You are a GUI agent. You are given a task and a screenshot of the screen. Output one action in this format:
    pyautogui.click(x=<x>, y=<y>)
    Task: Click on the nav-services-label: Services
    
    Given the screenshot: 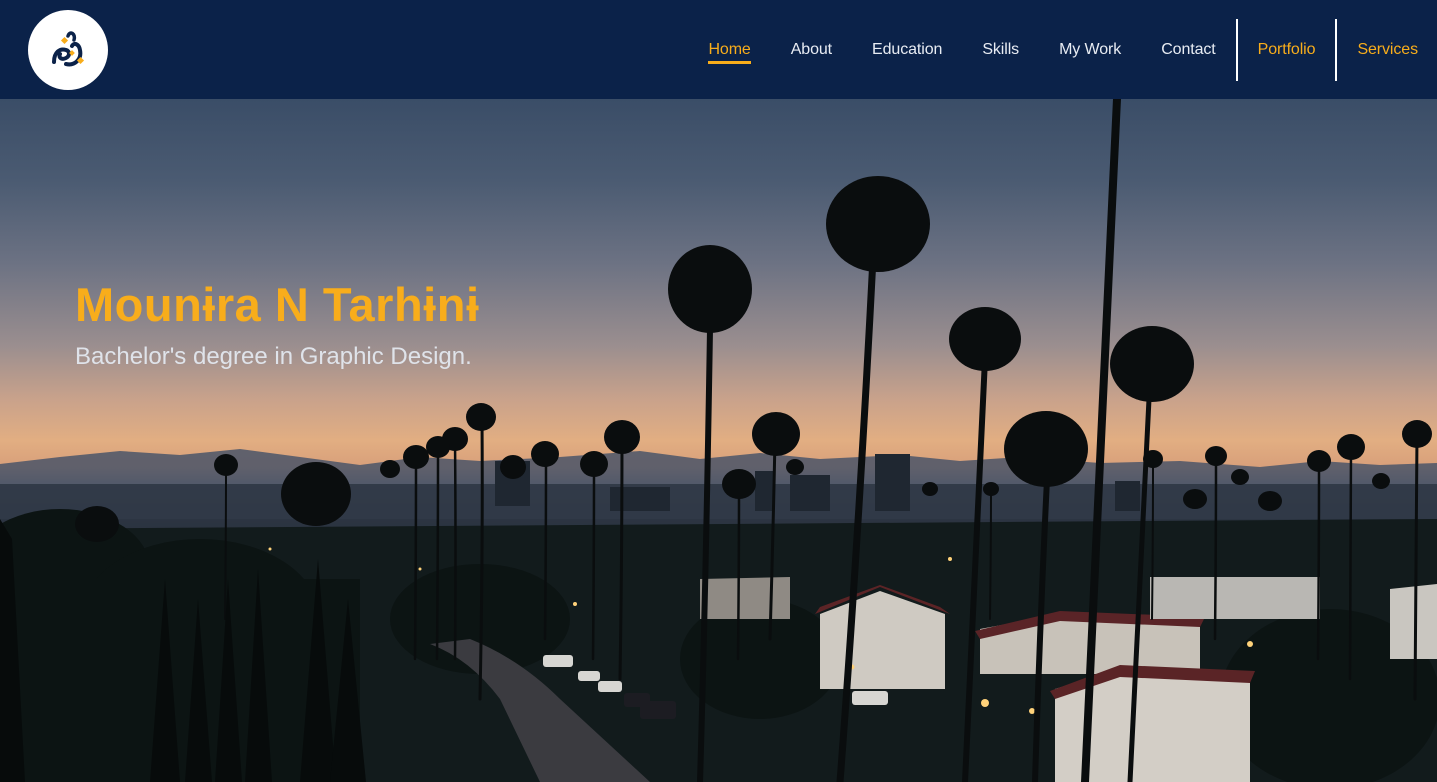 What is the action you would take?
    pyautogui.click(x=1387, y=49)
    